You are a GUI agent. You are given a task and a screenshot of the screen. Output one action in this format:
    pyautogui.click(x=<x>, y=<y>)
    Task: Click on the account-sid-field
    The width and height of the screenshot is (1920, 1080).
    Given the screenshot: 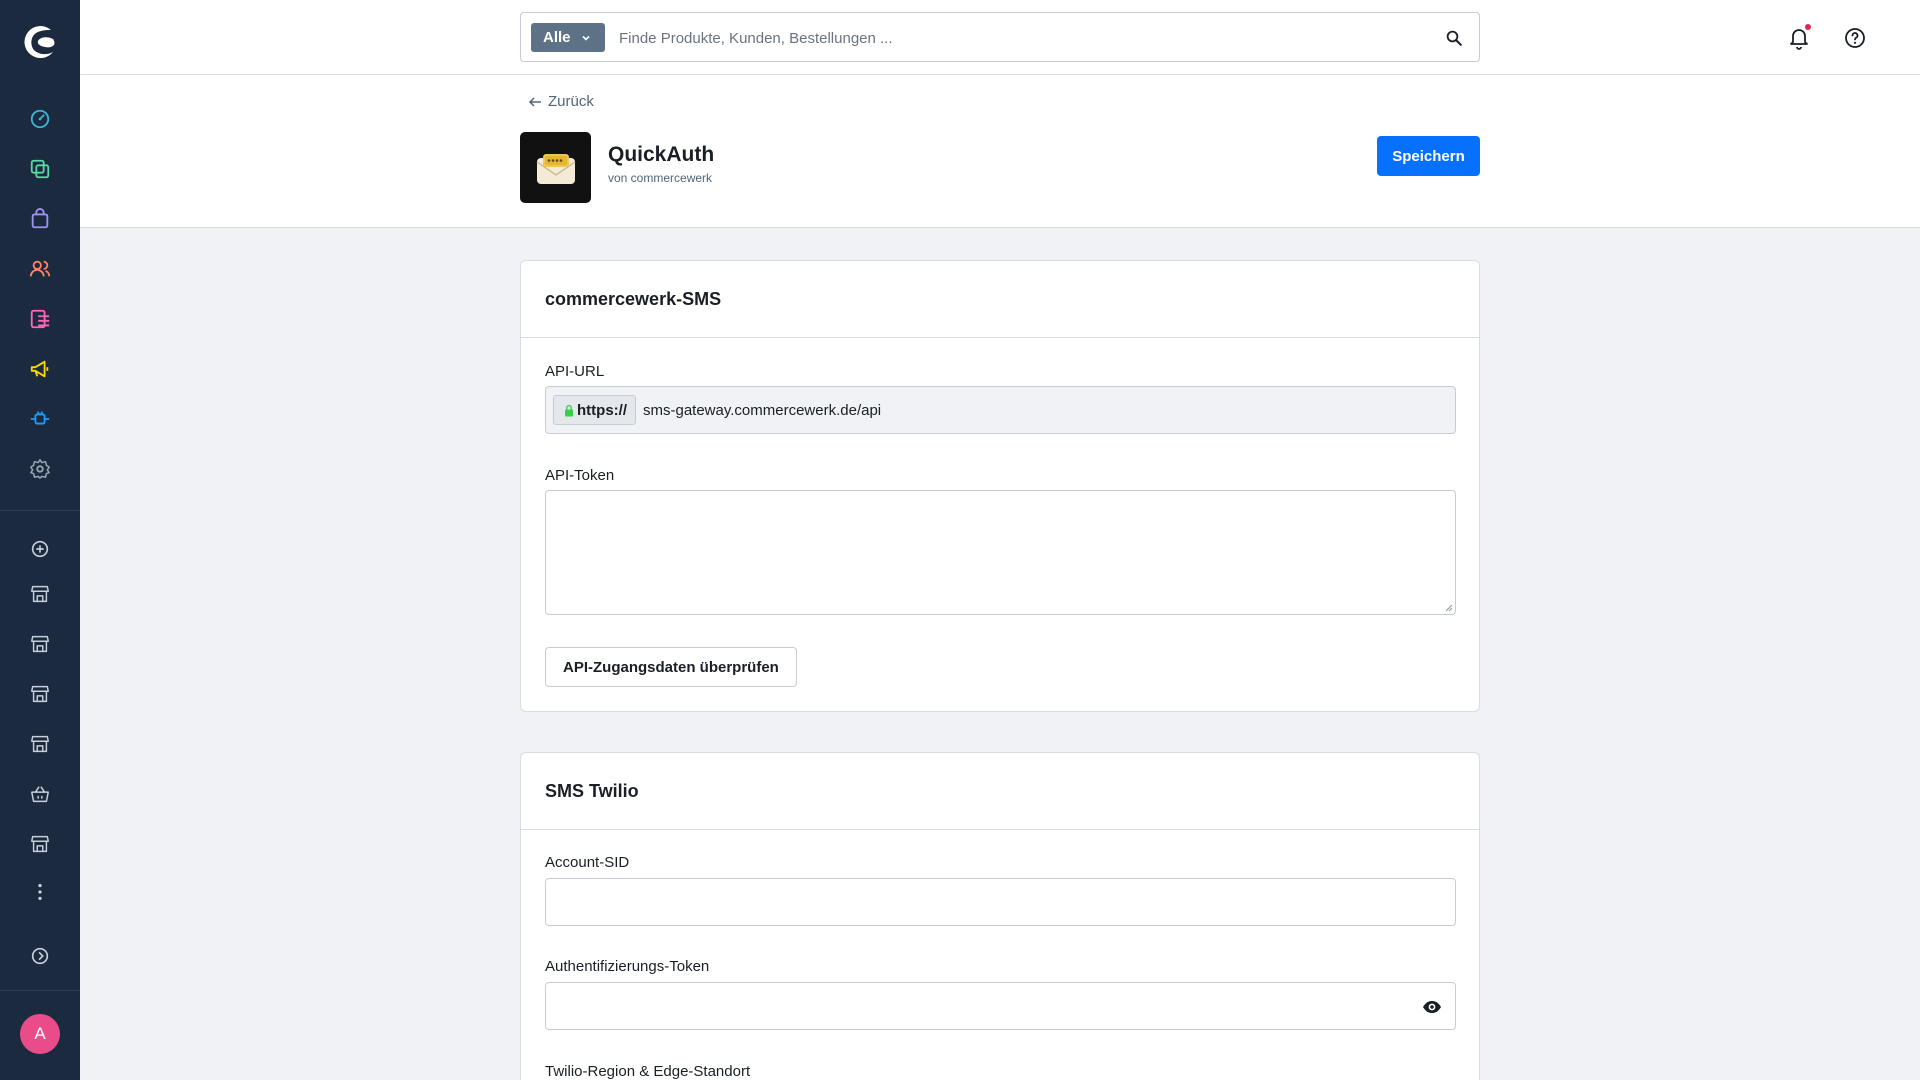 What is the action you would take?
    pyautogui.click(x=1000, y=902)
    